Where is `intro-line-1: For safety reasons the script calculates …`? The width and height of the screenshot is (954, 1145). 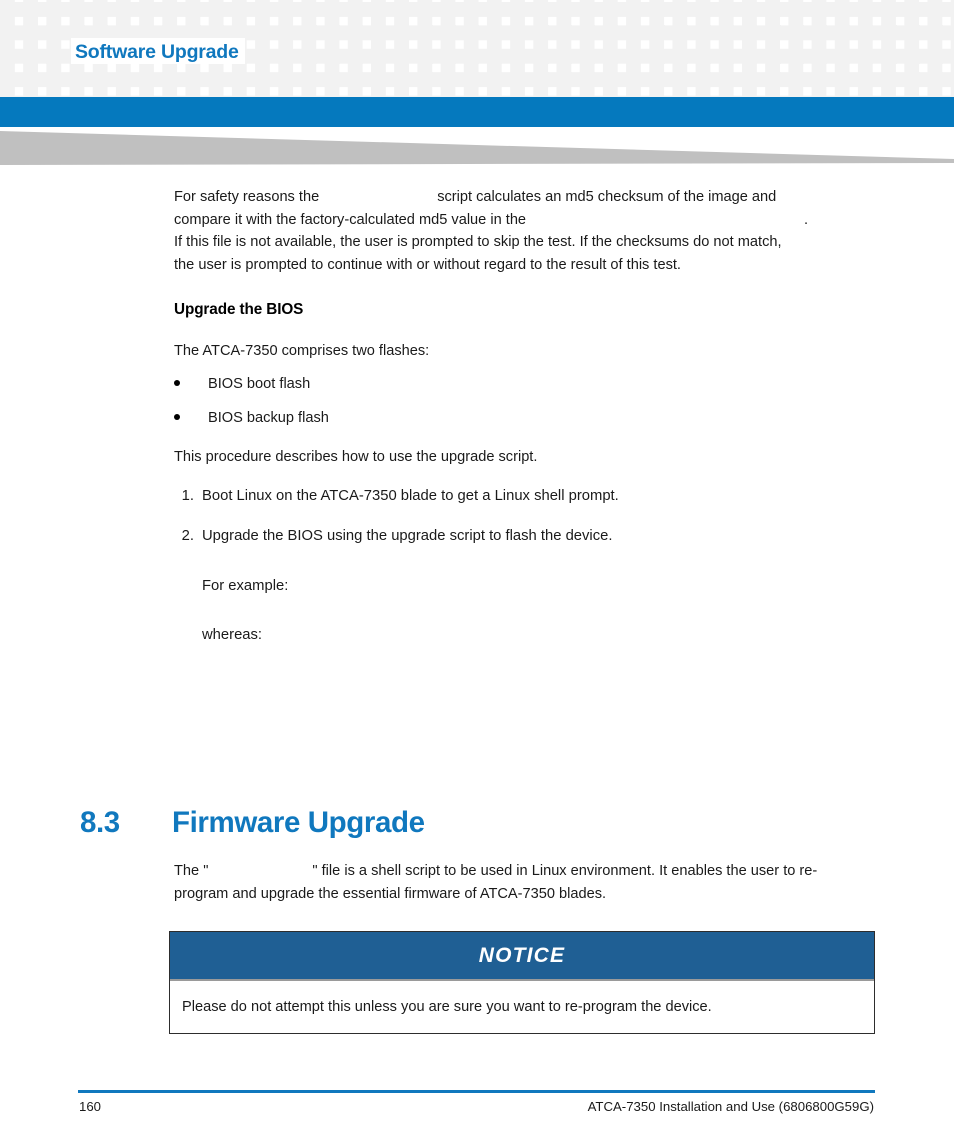 intro-line-1: For safety reasons the script calculates … is located at coordinates (525, 197).